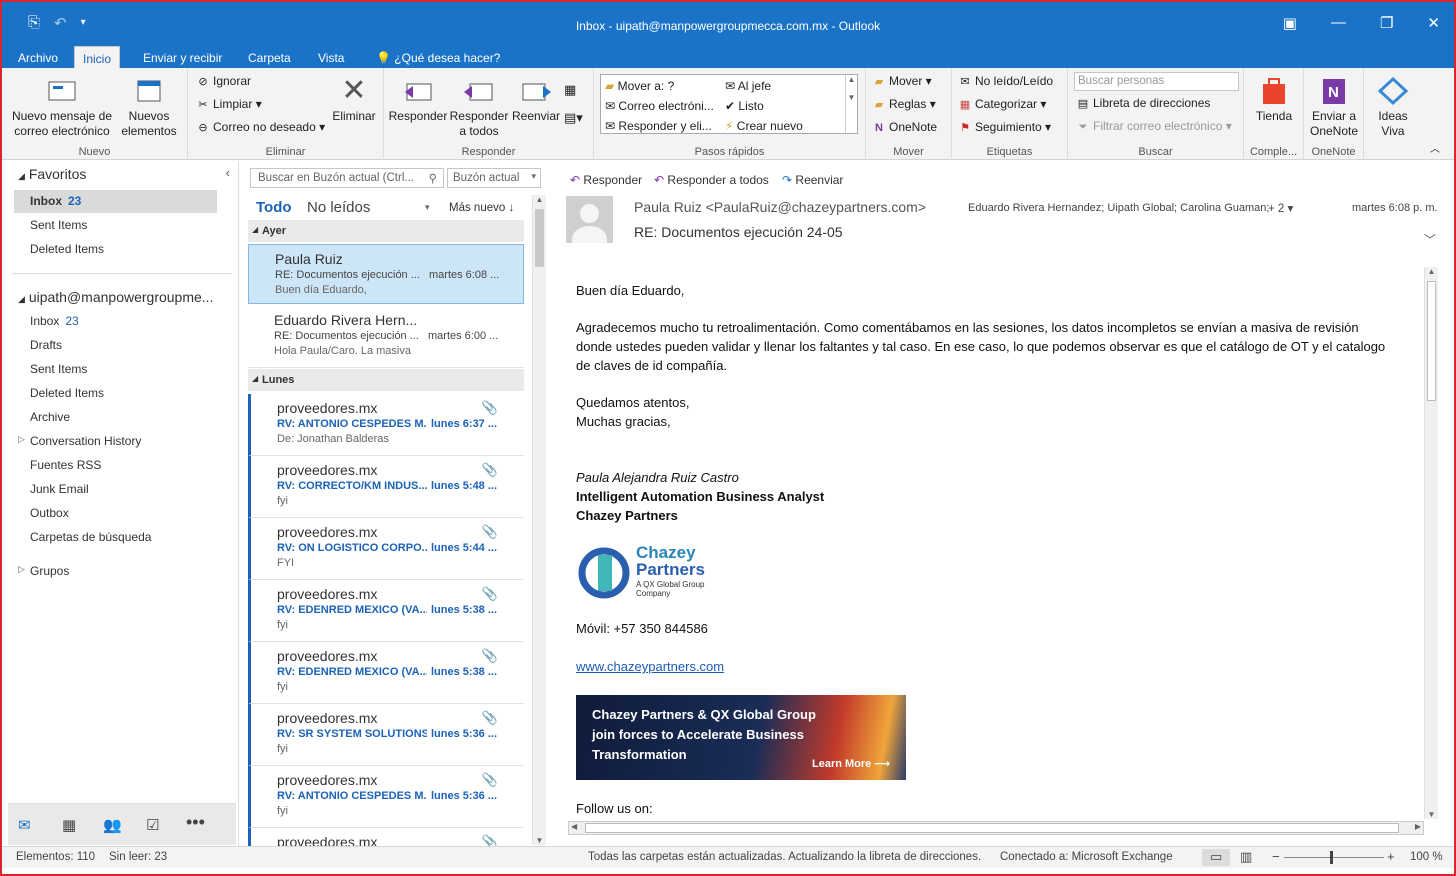  I want to click on store-button: Tienda, so click(1274, 100).